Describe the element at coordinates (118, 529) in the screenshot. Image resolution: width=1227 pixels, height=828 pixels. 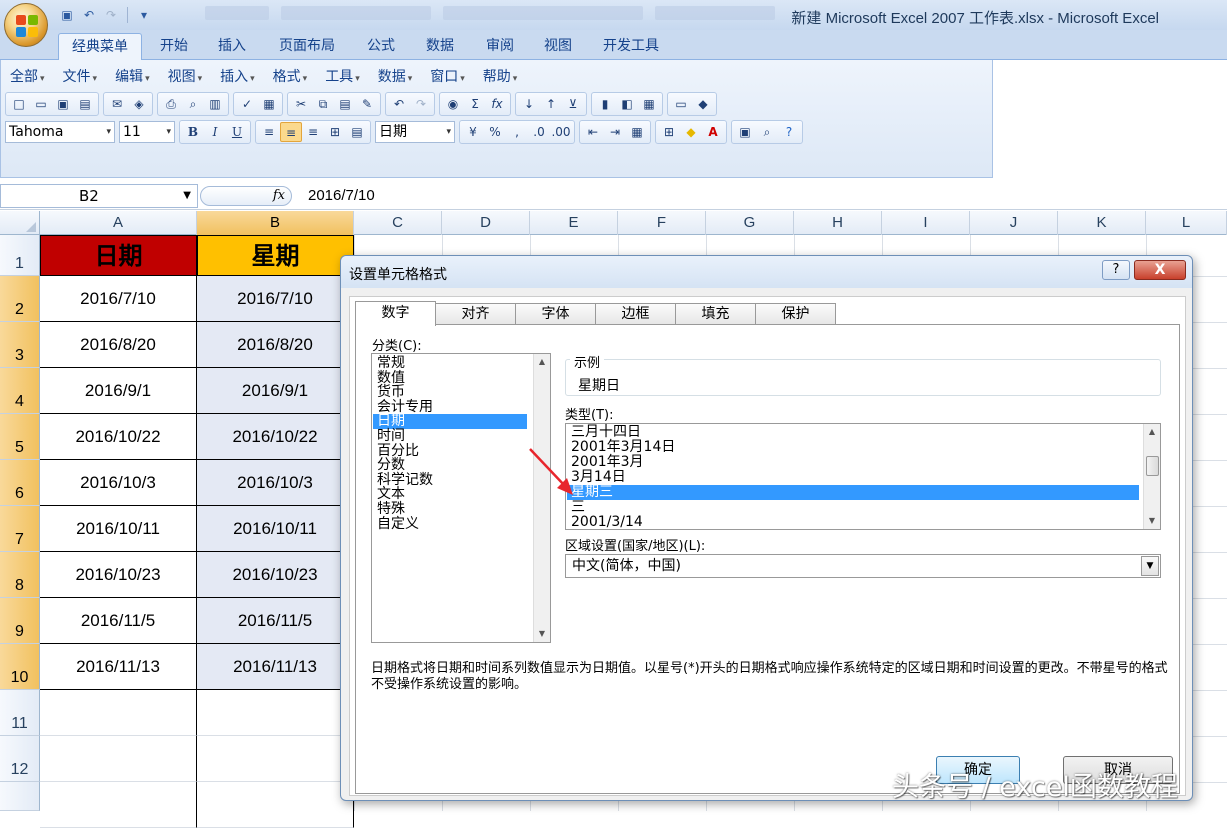
I see `cell-a7: 2016/10/11` at that location.